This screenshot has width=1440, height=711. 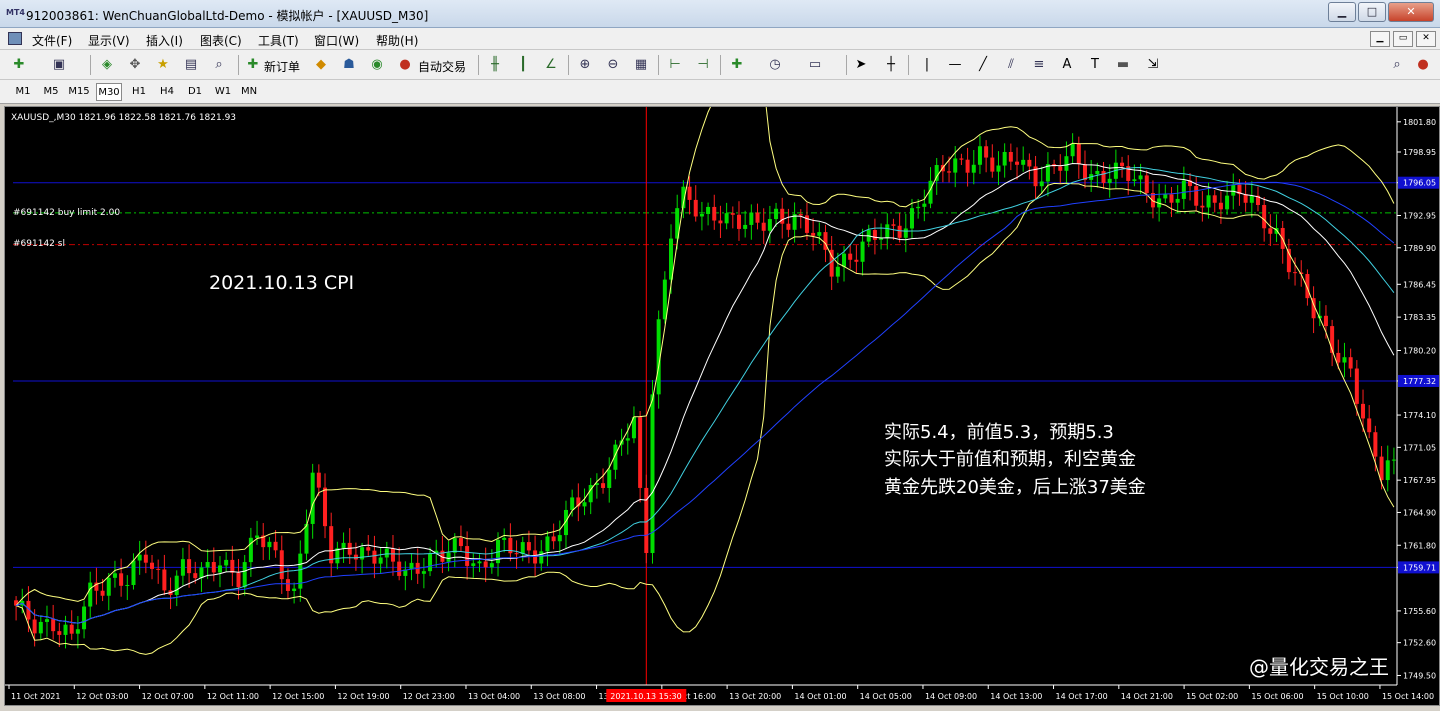 I want to click on time-tick-label: 12 Oct 11:00, so click(x=233, y=696).